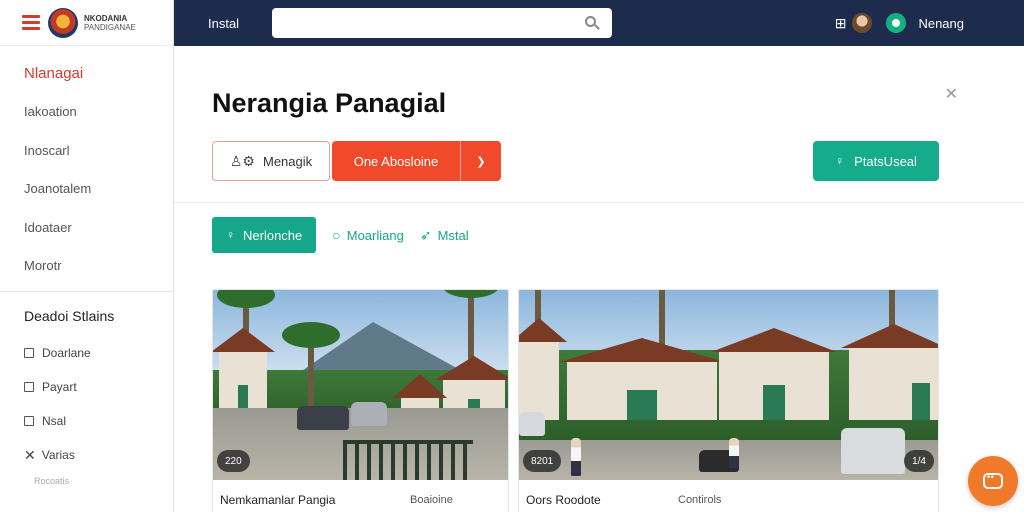 The image size is (1024, 512). I want to click on sidebar-sub-item-1: Doarlane, so click(86, 353).